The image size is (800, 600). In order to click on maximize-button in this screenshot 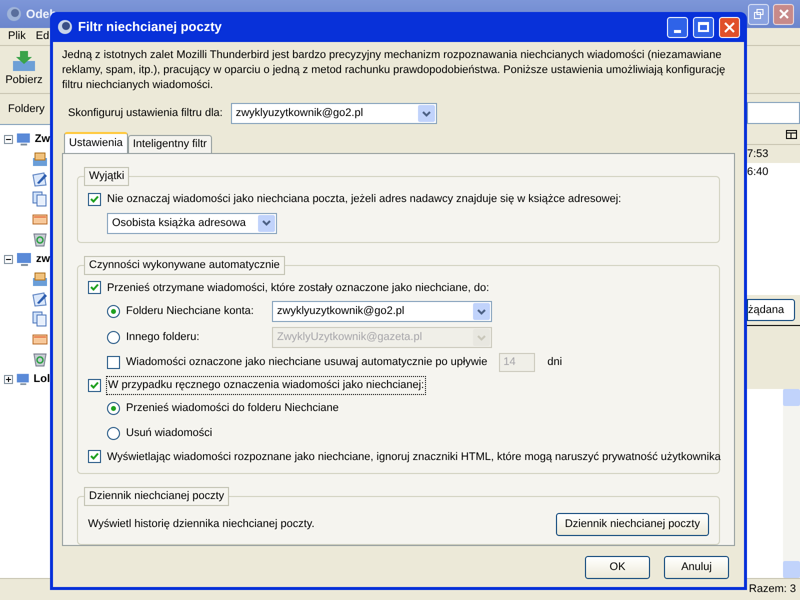, I will do `click(703, 27)`.